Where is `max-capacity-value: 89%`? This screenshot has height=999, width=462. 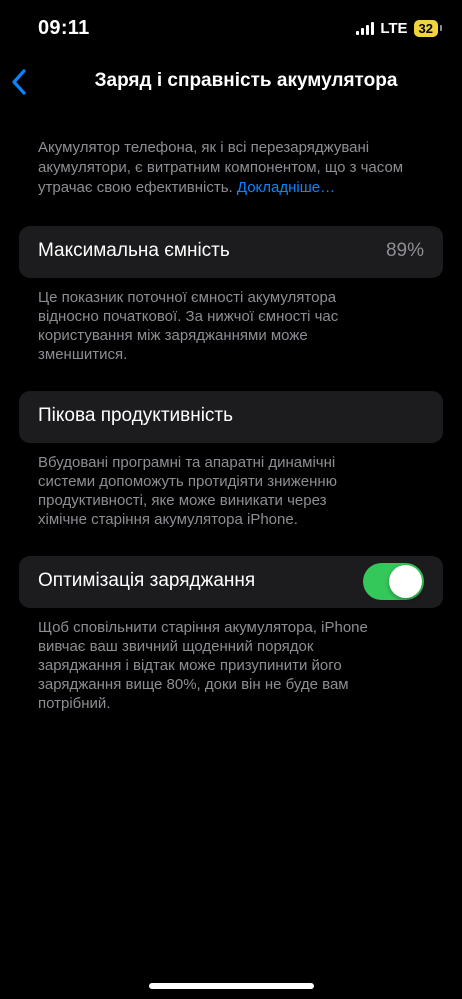 max-capacity-value: 89% is located at coordinates (404, 250).